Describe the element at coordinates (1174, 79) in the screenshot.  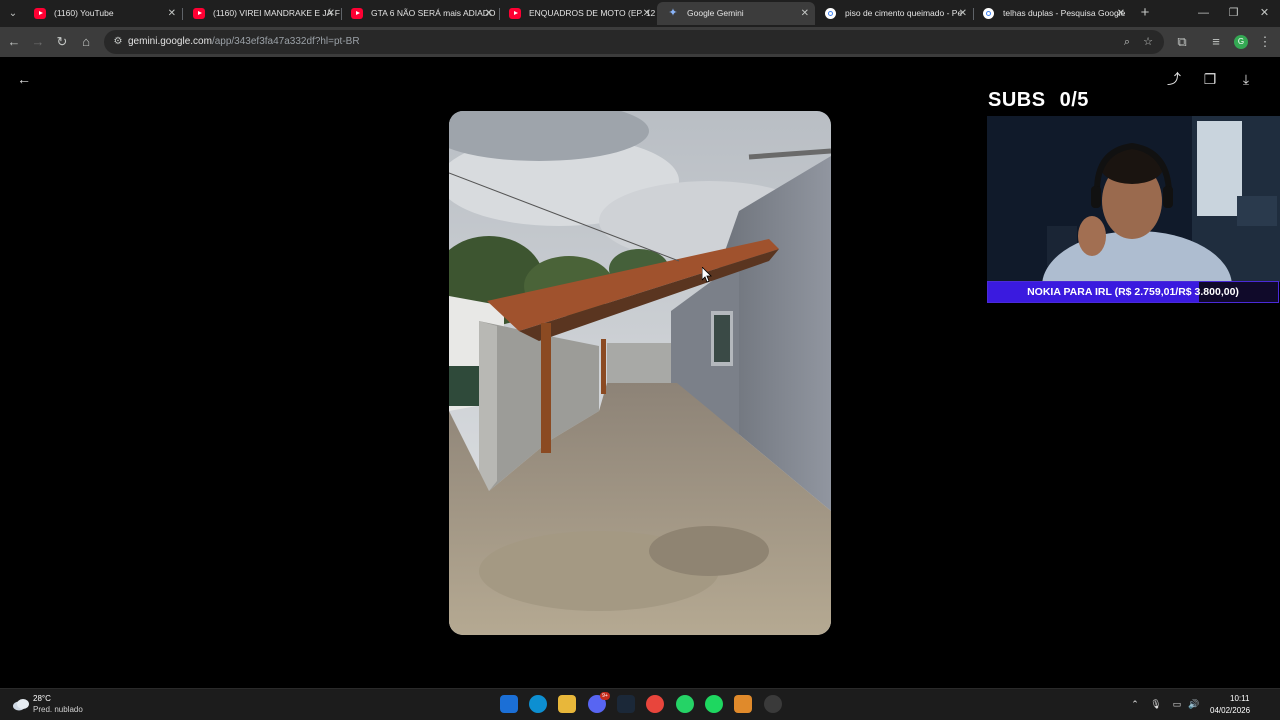
I see `share-icon: ⤴` at that location.